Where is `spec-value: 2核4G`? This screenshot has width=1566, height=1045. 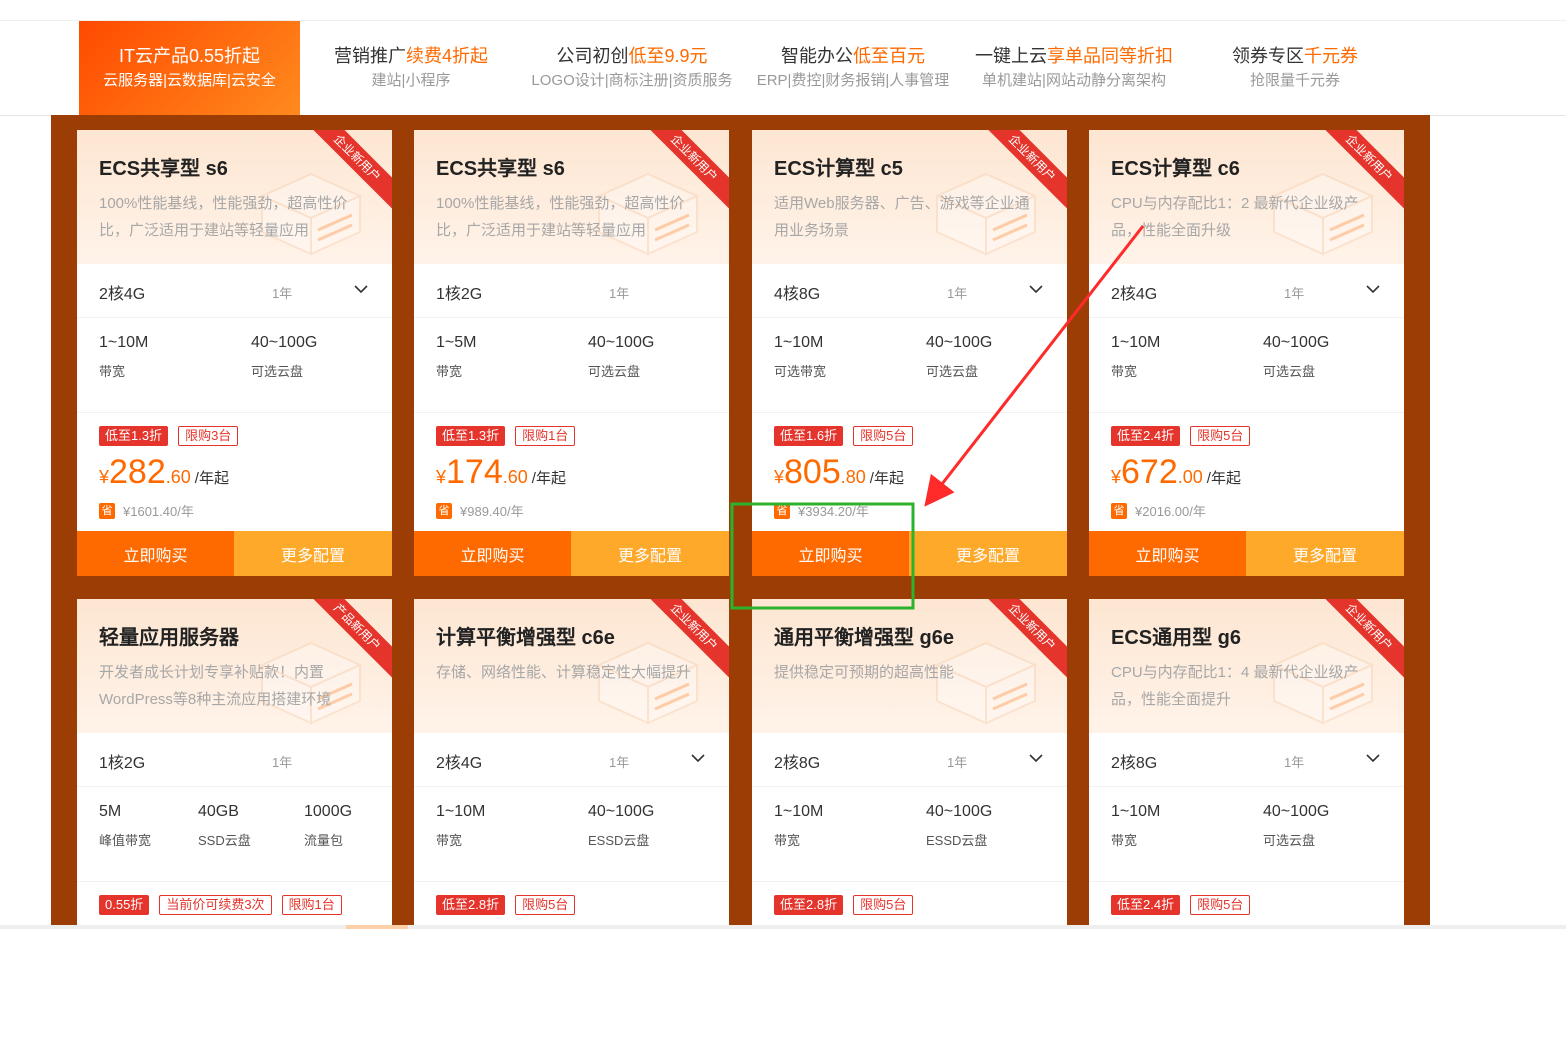
spec-value: 2核4G is located at coordinates (459, 763).